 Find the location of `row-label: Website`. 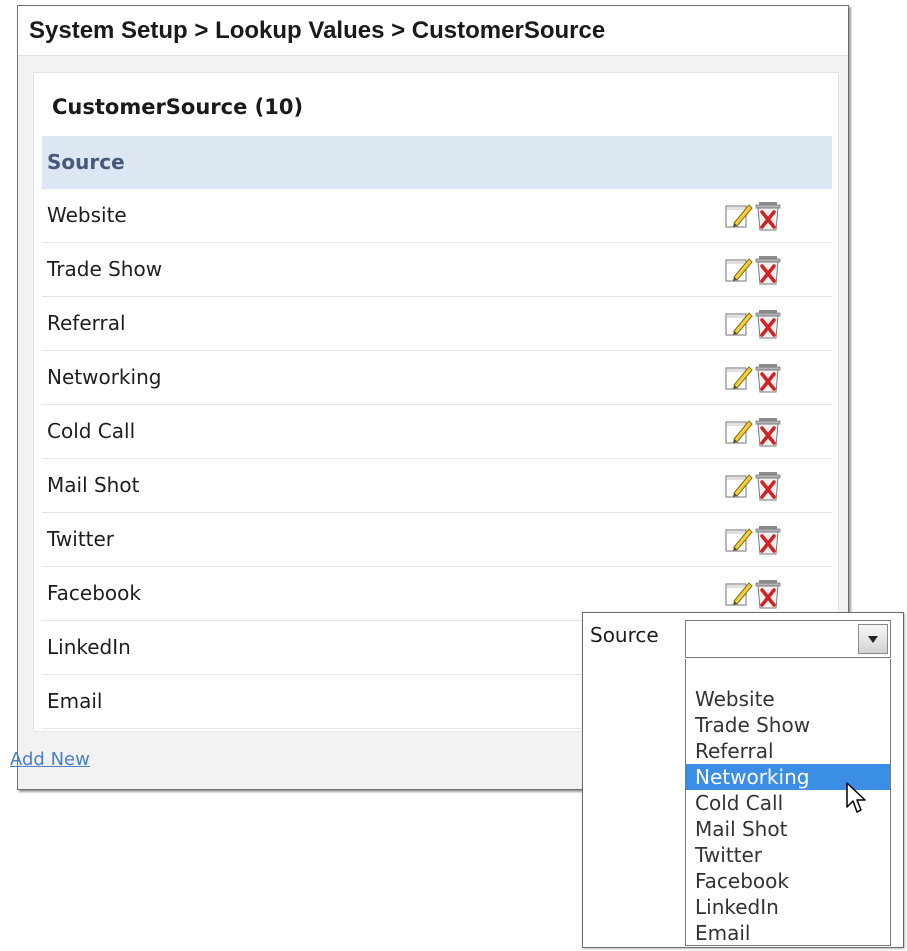

row-label: Website is located at coordinates (87, 215).